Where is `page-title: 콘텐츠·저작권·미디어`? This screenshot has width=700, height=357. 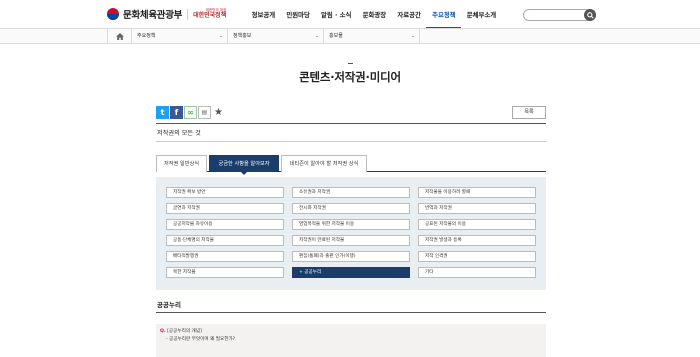 page-title: 콘텐츠·저작권·미디어 is located at coordinates (350, 77).